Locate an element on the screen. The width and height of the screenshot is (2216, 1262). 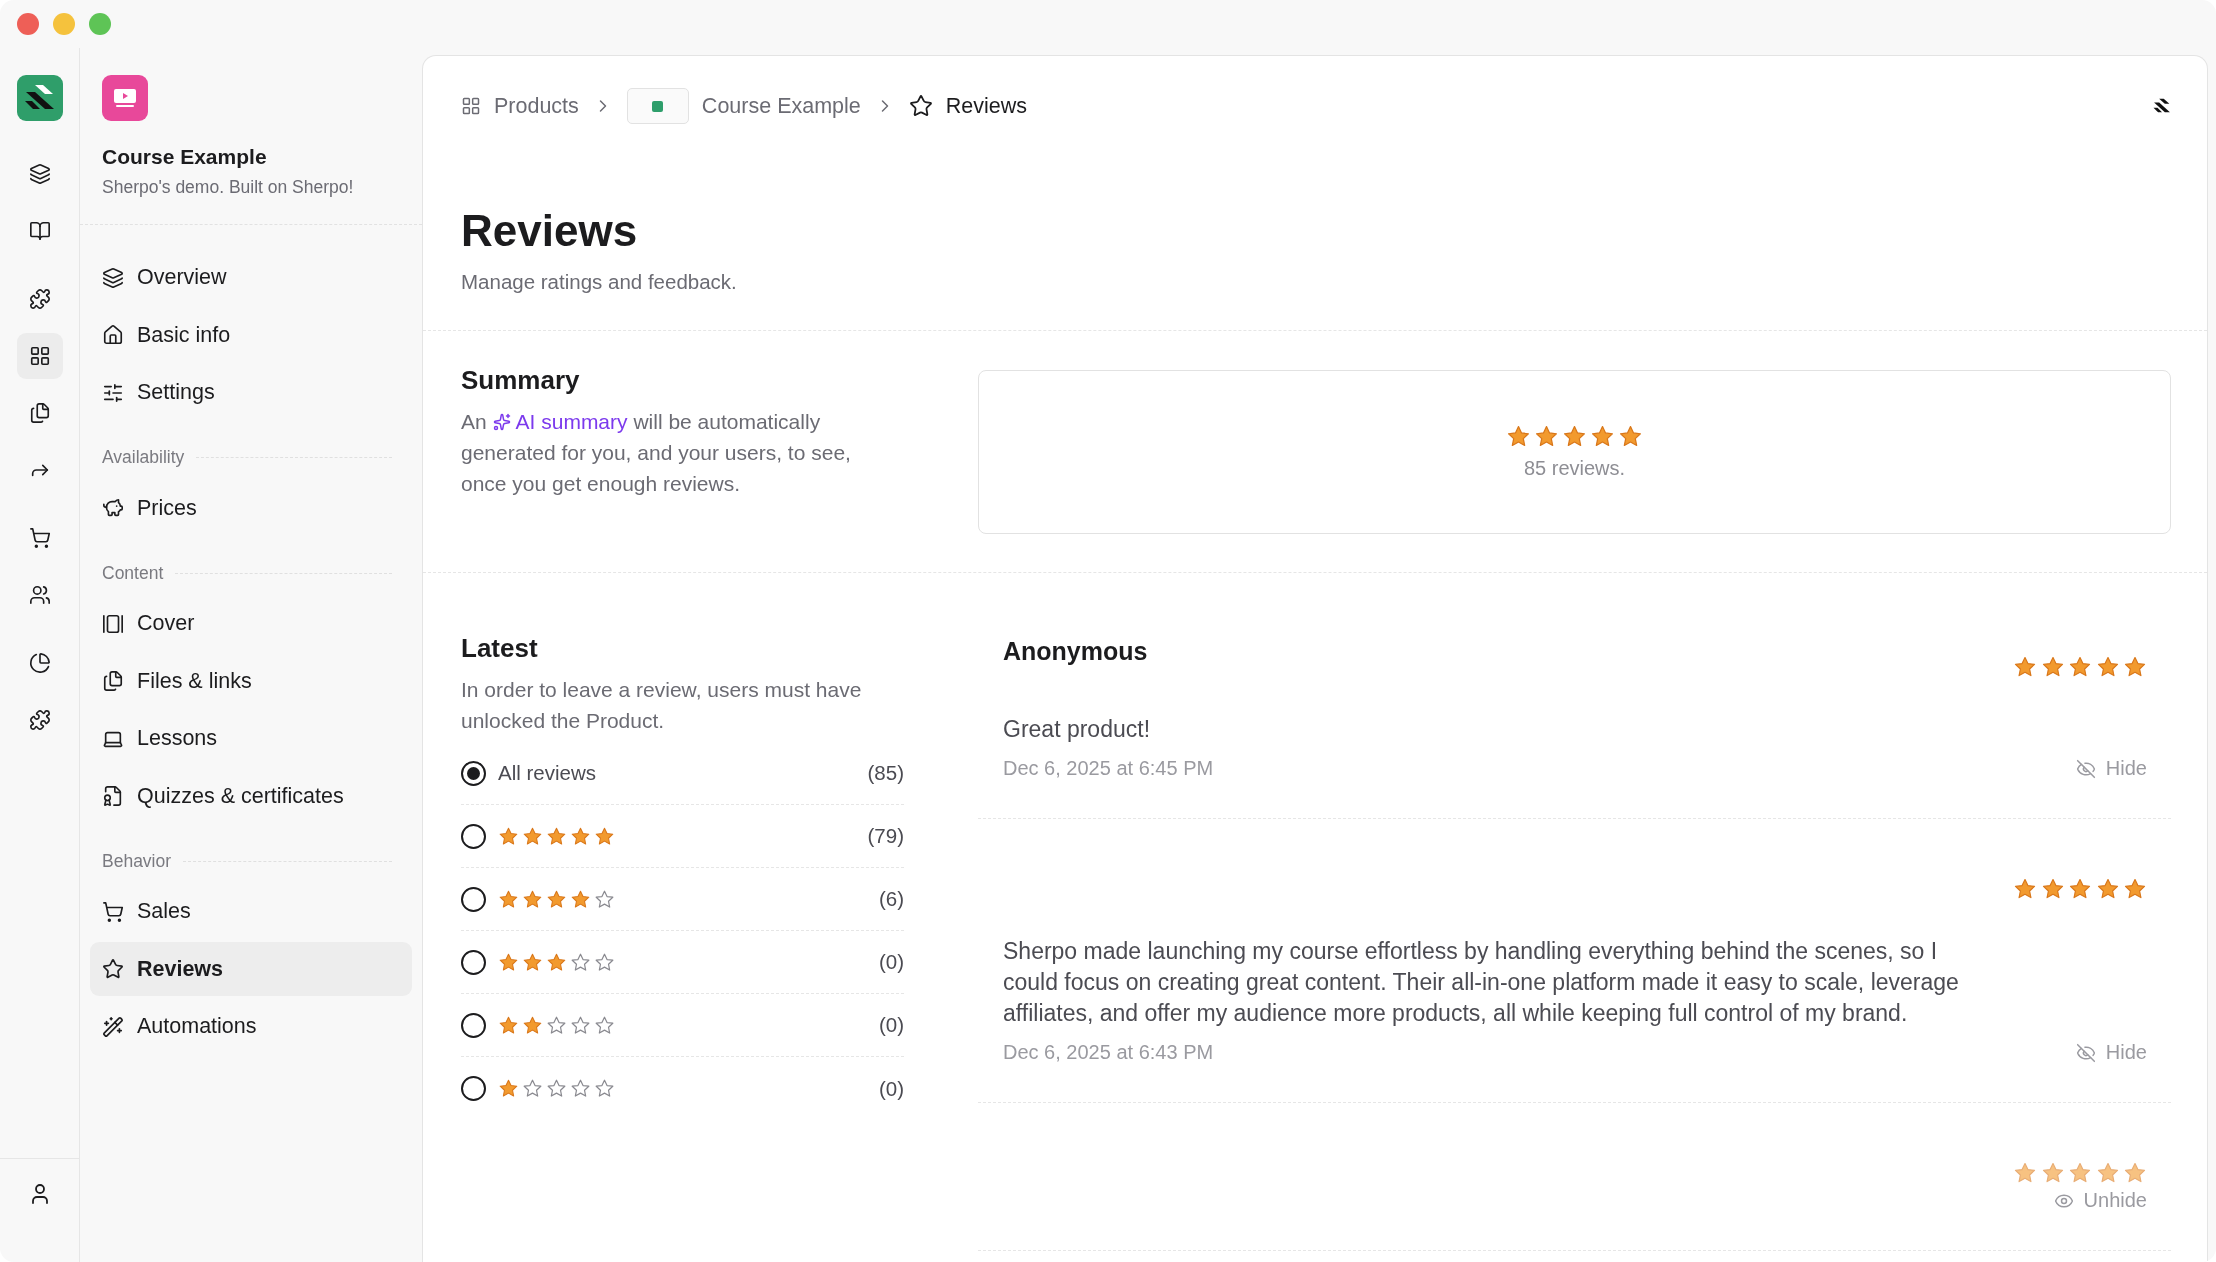
sidebar-item: Automations is located at coordinates (251, 1026).